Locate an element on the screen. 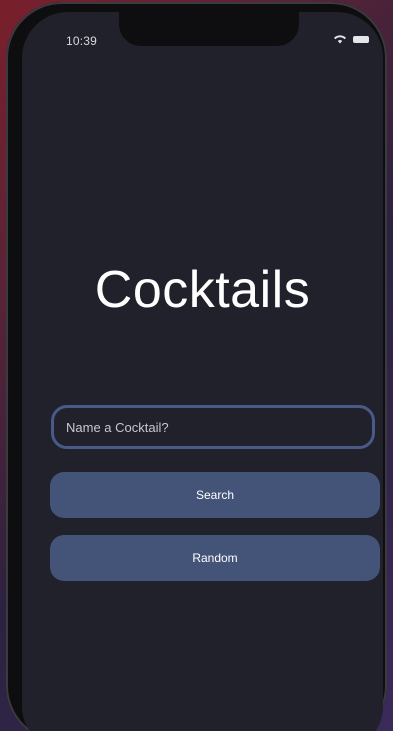 The height and width of the screenshot is (731, 393). wifi-icon is located at coordinates (340, 39).